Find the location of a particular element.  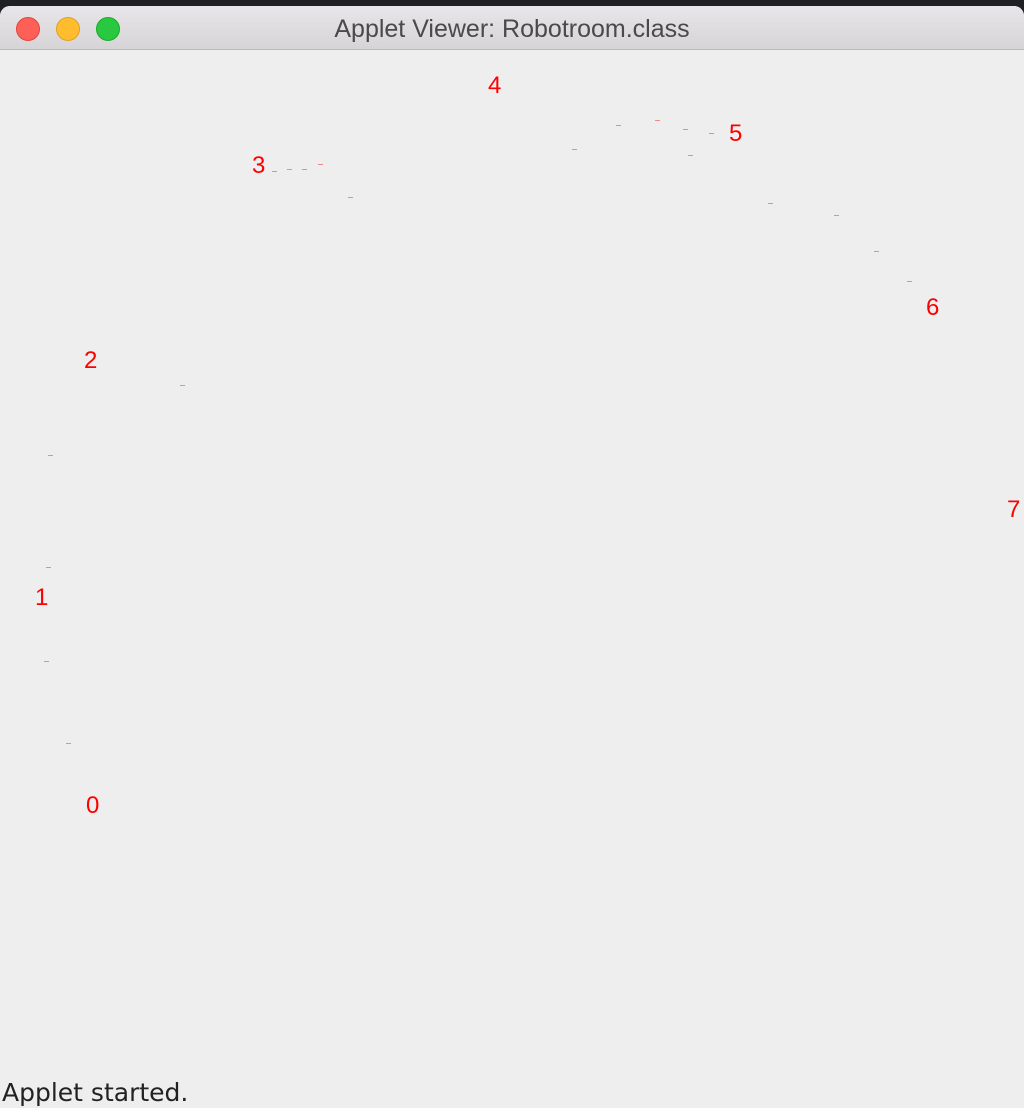

node-label-0: 0 is located at coordinates (93, 805).